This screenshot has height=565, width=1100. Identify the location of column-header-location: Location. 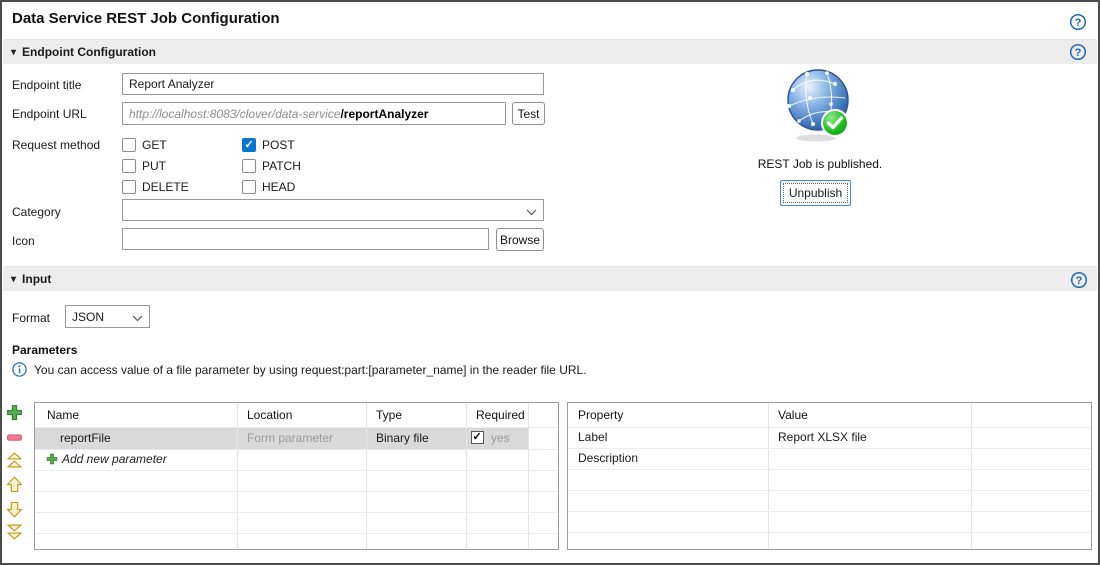
(269, 415).